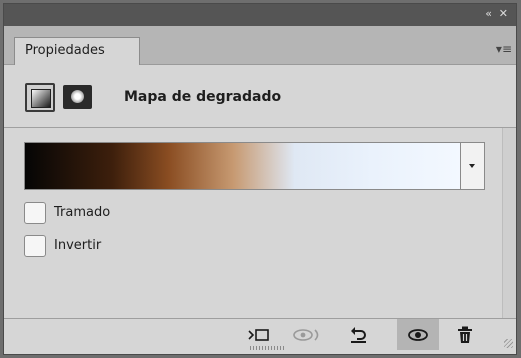 This screenshot has width=521, height=358. What do you see at coordinates (260, 15) in the screenshot?
I see `panel-titlebar: ‹‹ ✕` at bounding box center [260, 15].